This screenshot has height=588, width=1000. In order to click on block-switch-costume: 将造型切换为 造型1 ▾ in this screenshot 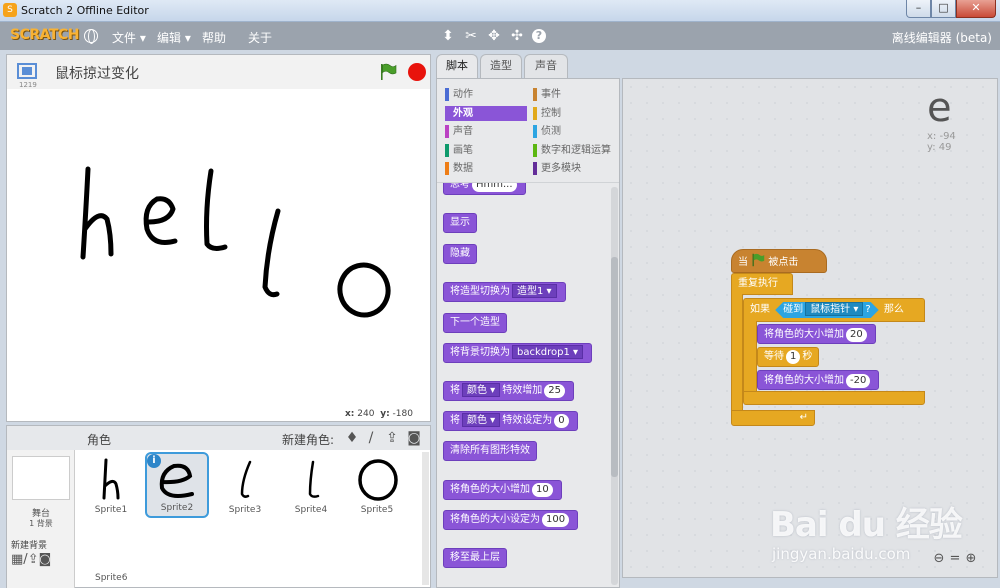, I will do `click(504, 292)`.